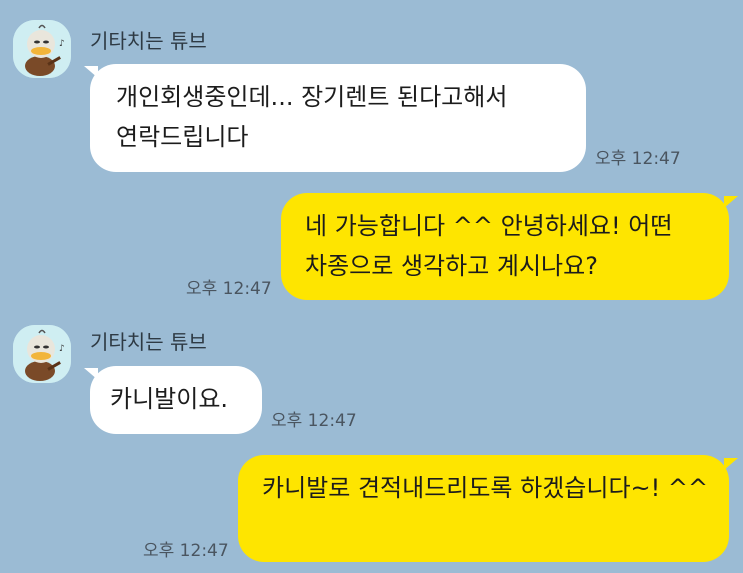 This screenshot has height=573, width=743. I want to click on message-bubble-incoming: 개인회생중인데... 장기렌트 된다고해서 연락드립니다, so click(338, 118).